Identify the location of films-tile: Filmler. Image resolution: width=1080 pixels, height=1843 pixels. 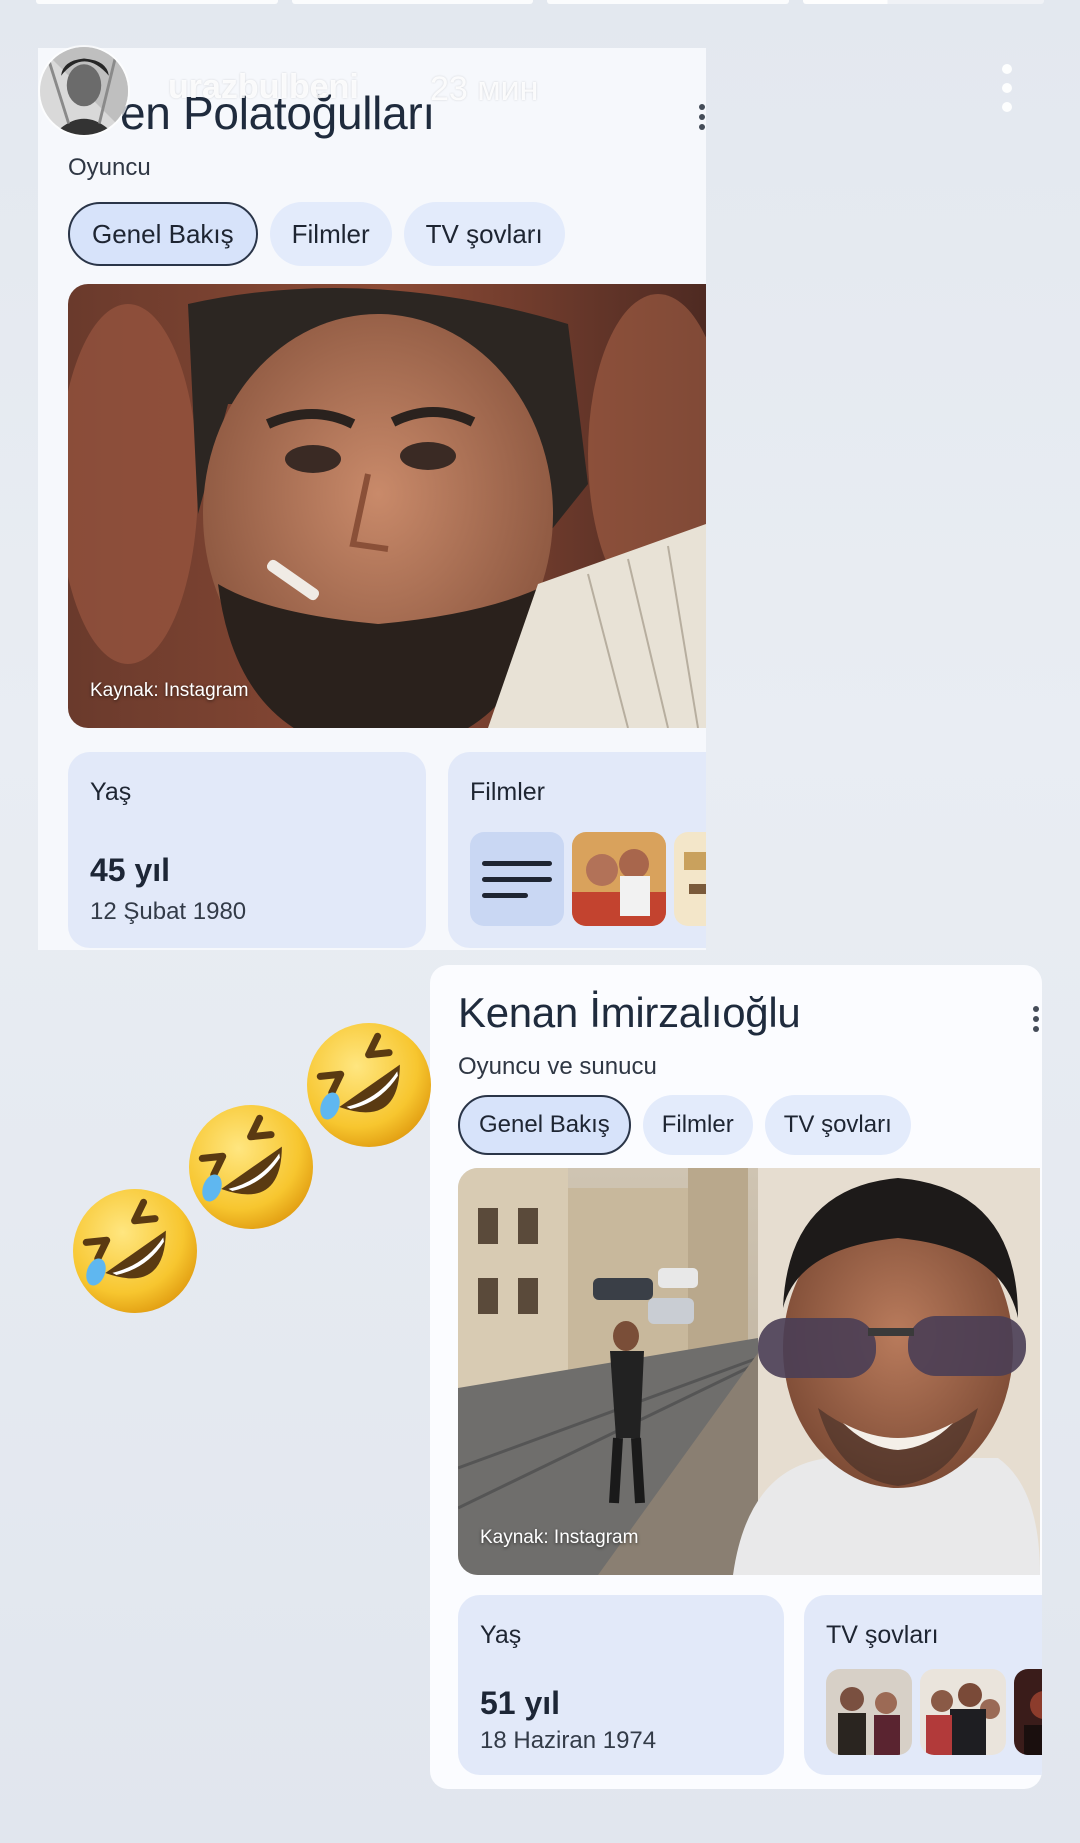
(577, 850).